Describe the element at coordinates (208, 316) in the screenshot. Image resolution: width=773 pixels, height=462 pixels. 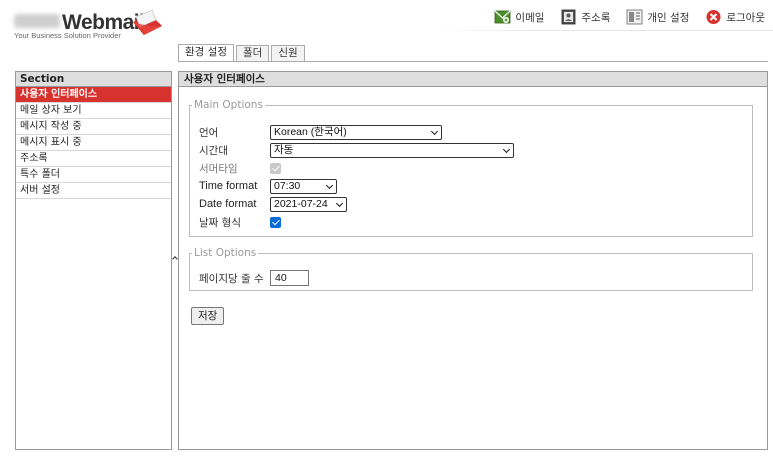
I see `save-button: 저장` at that location.